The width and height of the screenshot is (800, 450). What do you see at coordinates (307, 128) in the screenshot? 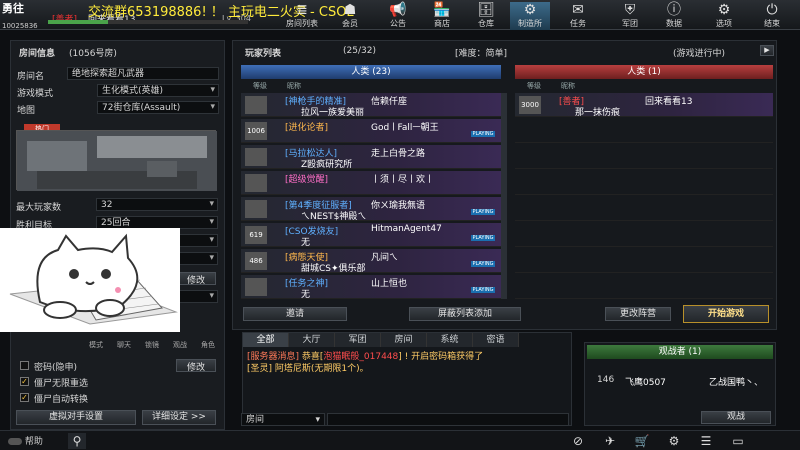
I see `player-clan: [进化论者]` at bounding box center [307, 128].